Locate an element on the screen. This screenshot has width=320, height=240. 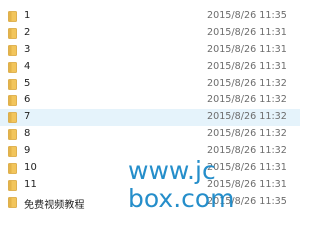
file-row: 11 2015/8/26 11:31 is located at coordinates (150, 185).